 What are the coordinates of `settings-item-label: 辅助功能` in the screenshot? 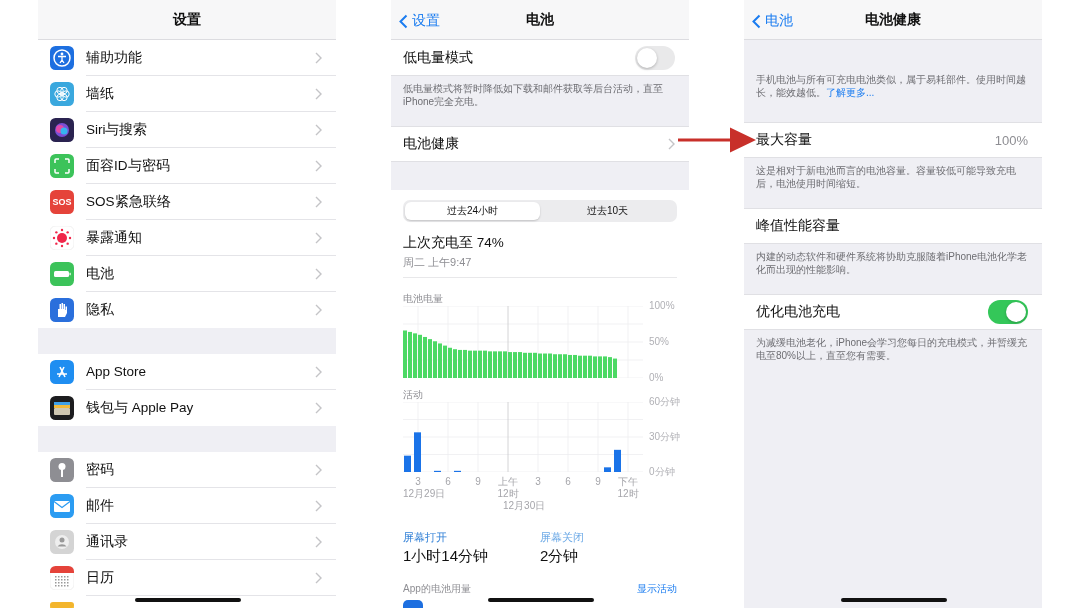 It's located at (114, 57).